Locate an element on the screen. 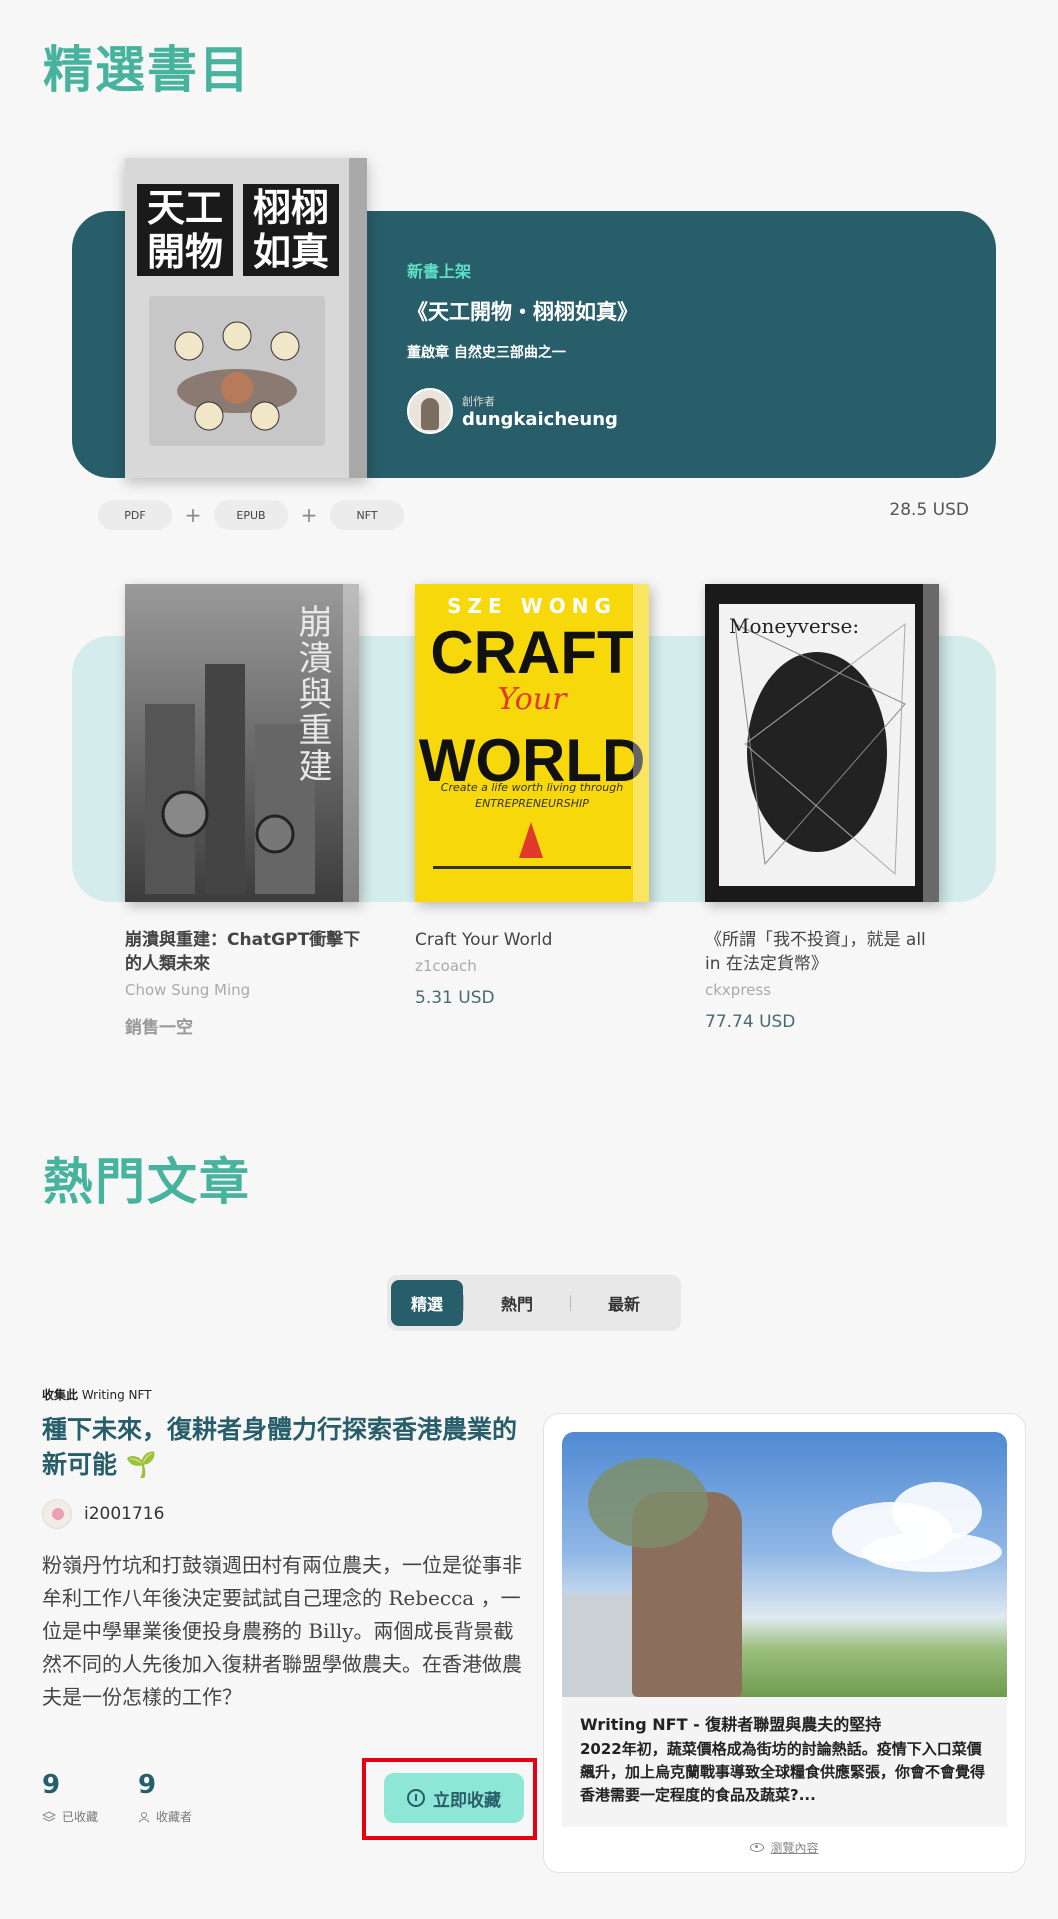  collect-button-label: 立即收藏 is located at coordinates (467, 1800).